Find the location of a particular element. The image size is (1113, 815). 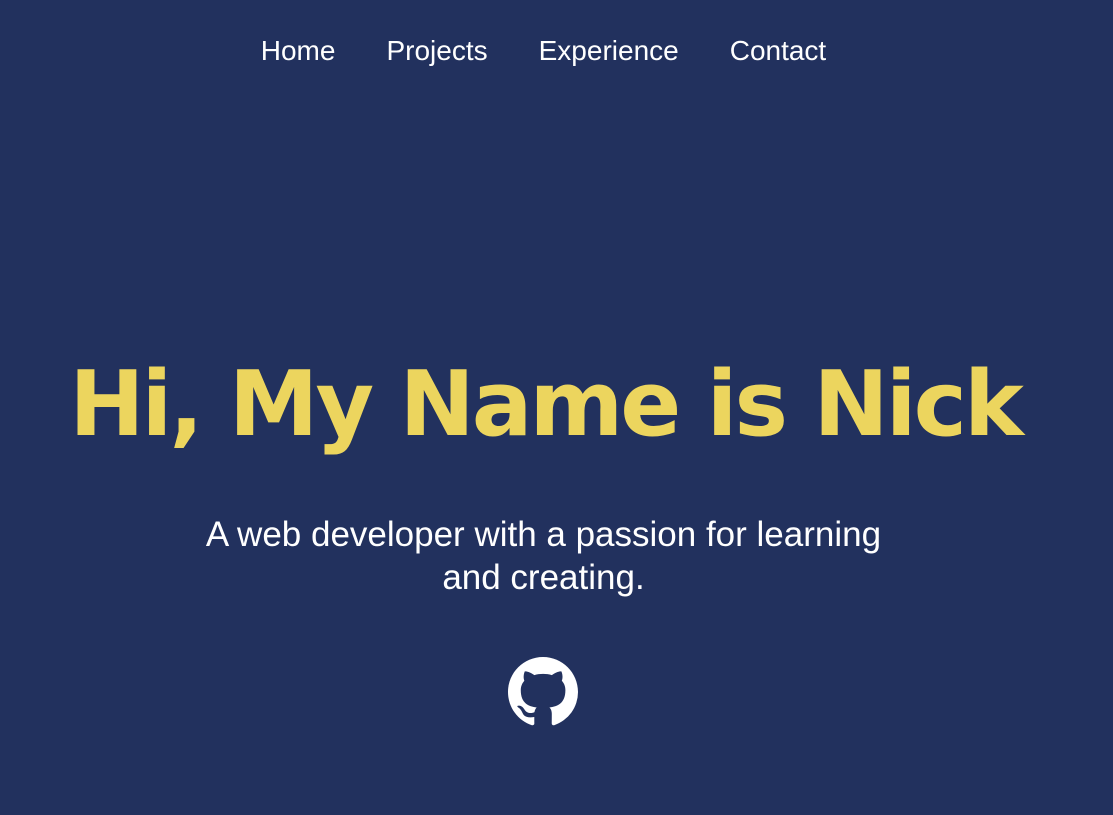

nav-contact-link: Contact is located at coordinates (778, 51).